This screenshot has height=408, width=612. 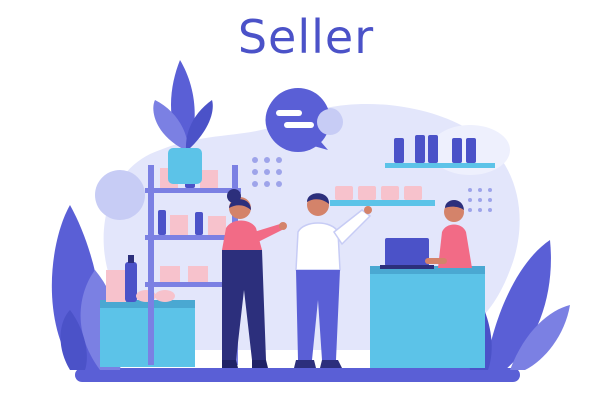 What do you see at coordinates (427, 317) in the screenshot?
I see `counter-icon` at bounding box center [427, 317].